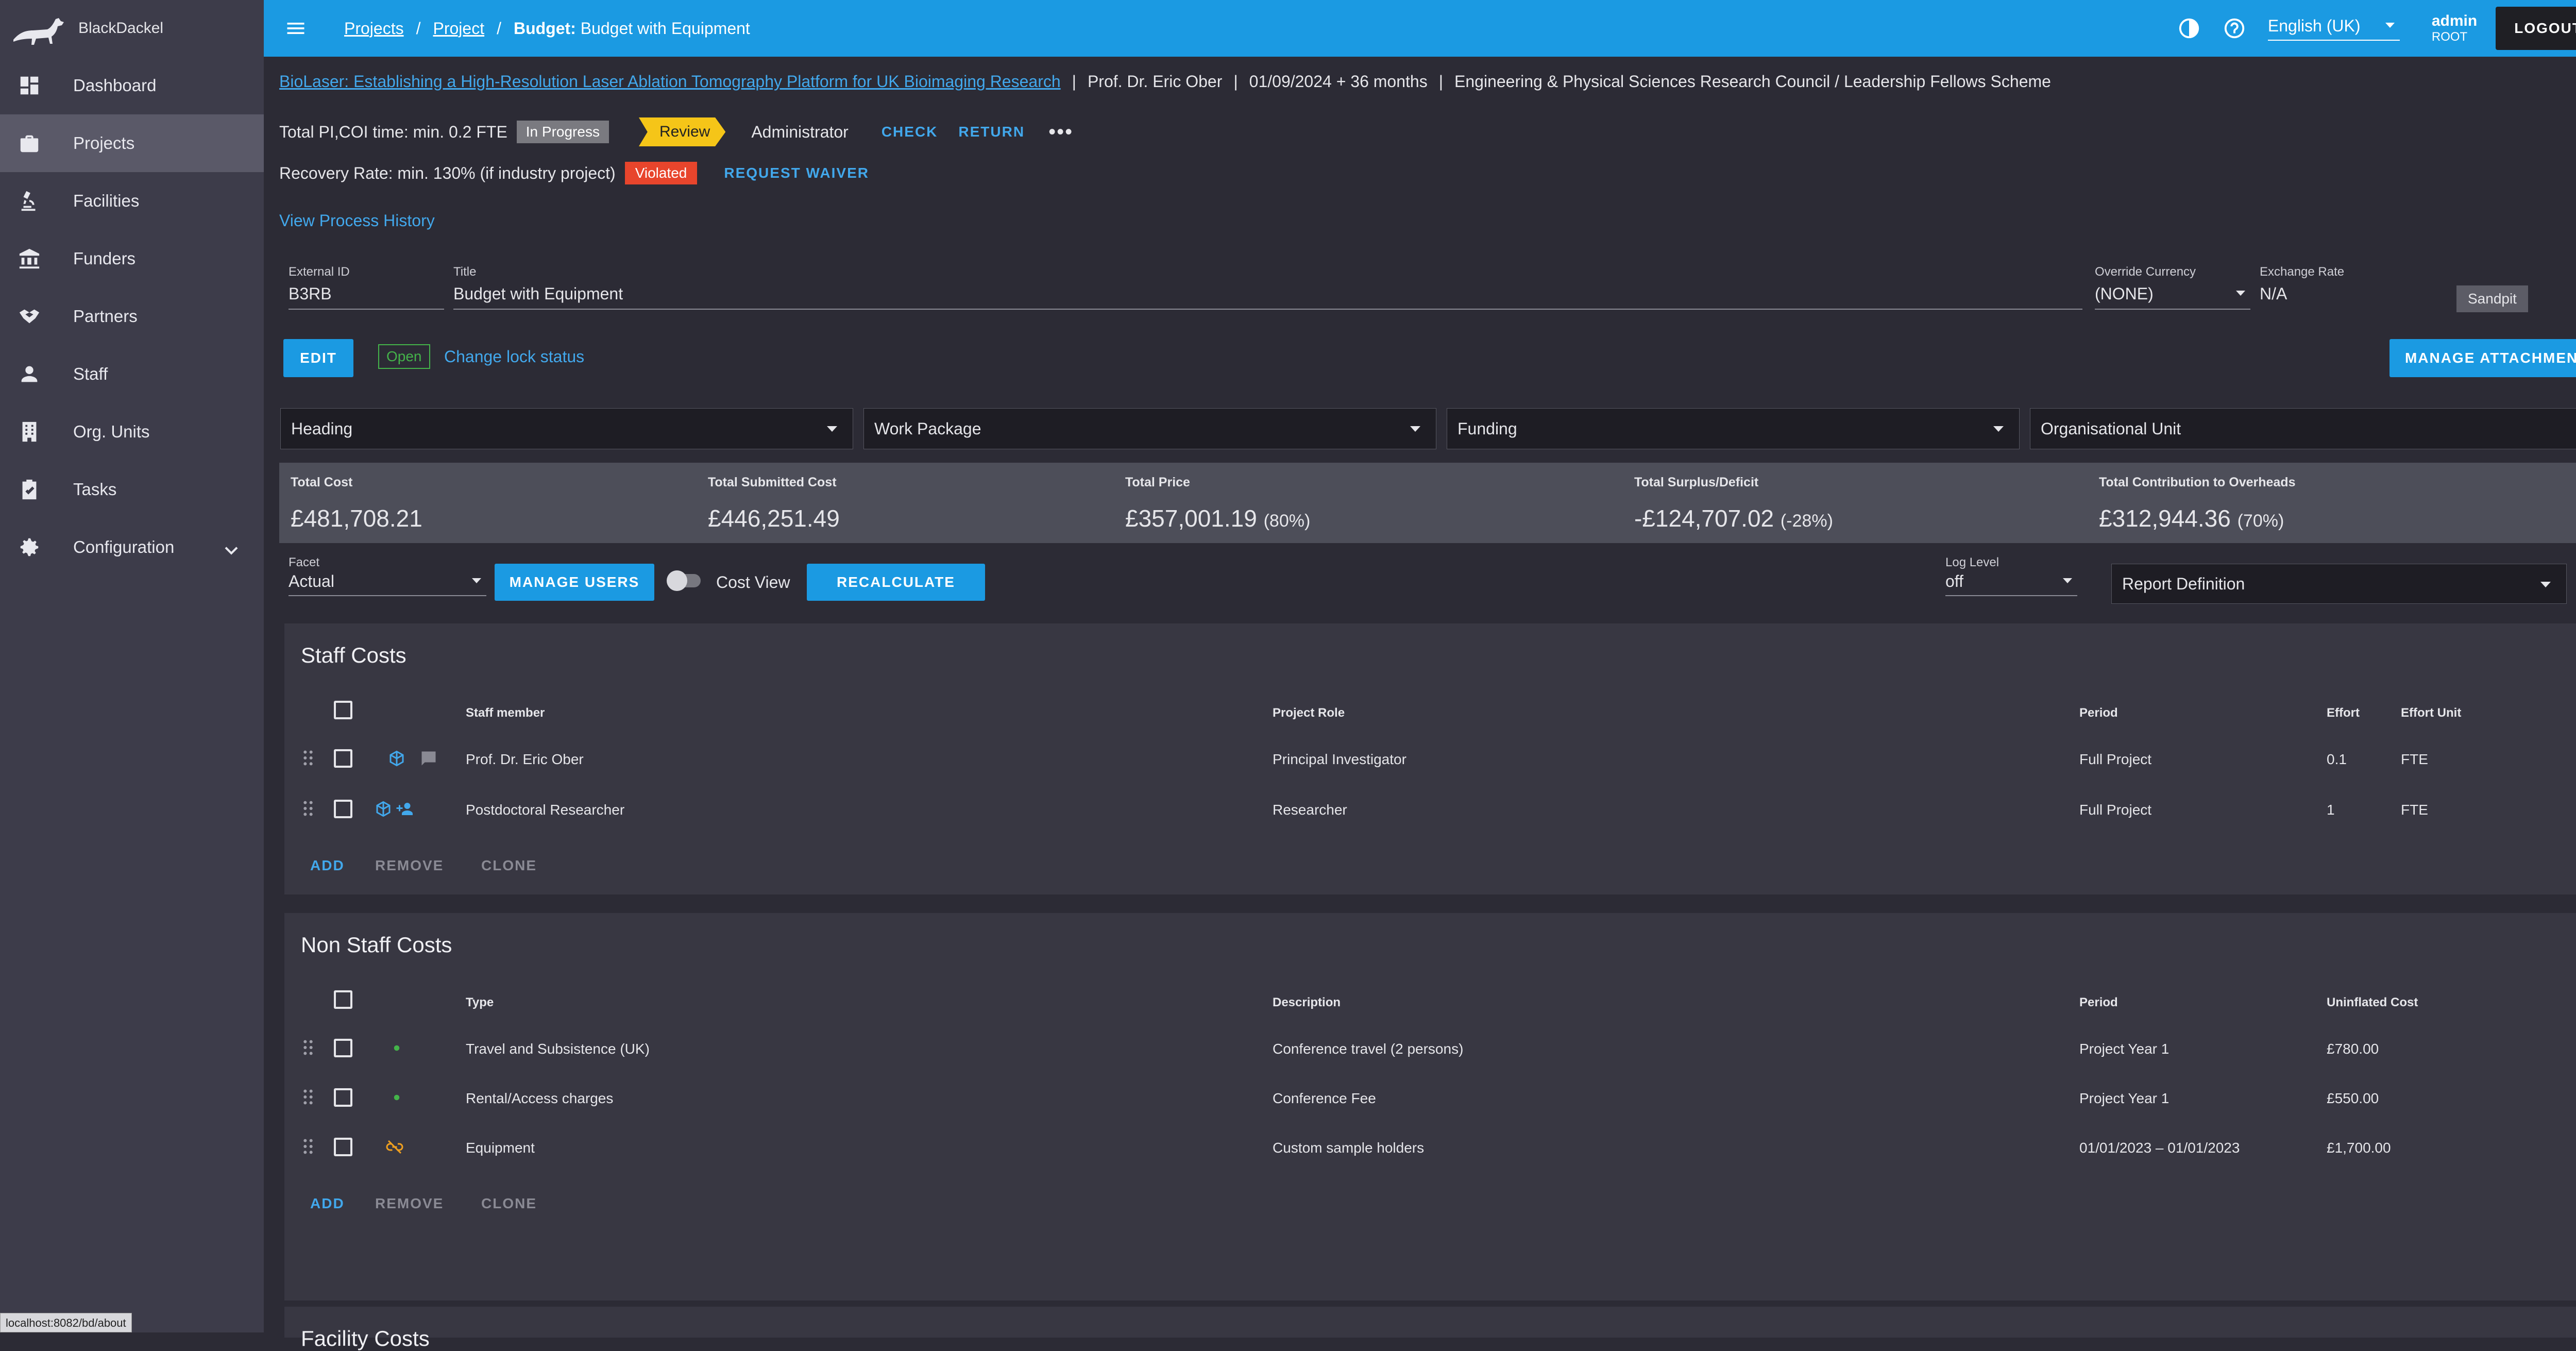 The image size is (2576, 1351). Describe the element at coordinates (327, 1203) in the screenshot. I see `non-staff-add-button: ADD` at that location.